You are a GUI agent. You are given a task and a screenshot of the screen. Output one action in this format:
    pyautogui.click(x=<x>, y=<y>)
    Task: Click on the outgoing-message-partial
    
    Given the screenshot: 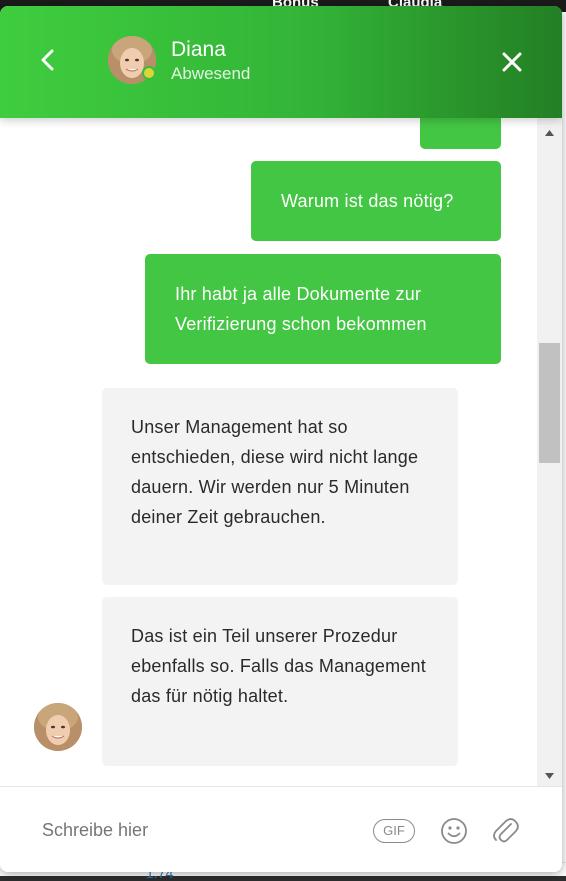 What is the action you would take?
    pyautogui.click(x=460, y=133)
    